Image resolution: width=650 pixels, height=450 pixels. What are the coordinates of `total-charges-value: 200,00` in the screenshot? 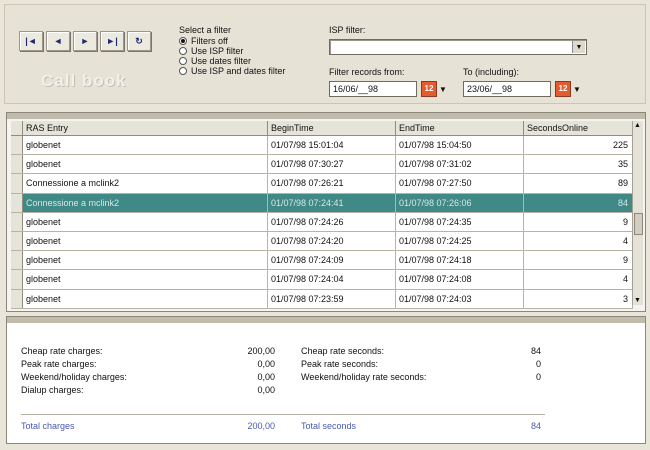 It's located at (261, 426).